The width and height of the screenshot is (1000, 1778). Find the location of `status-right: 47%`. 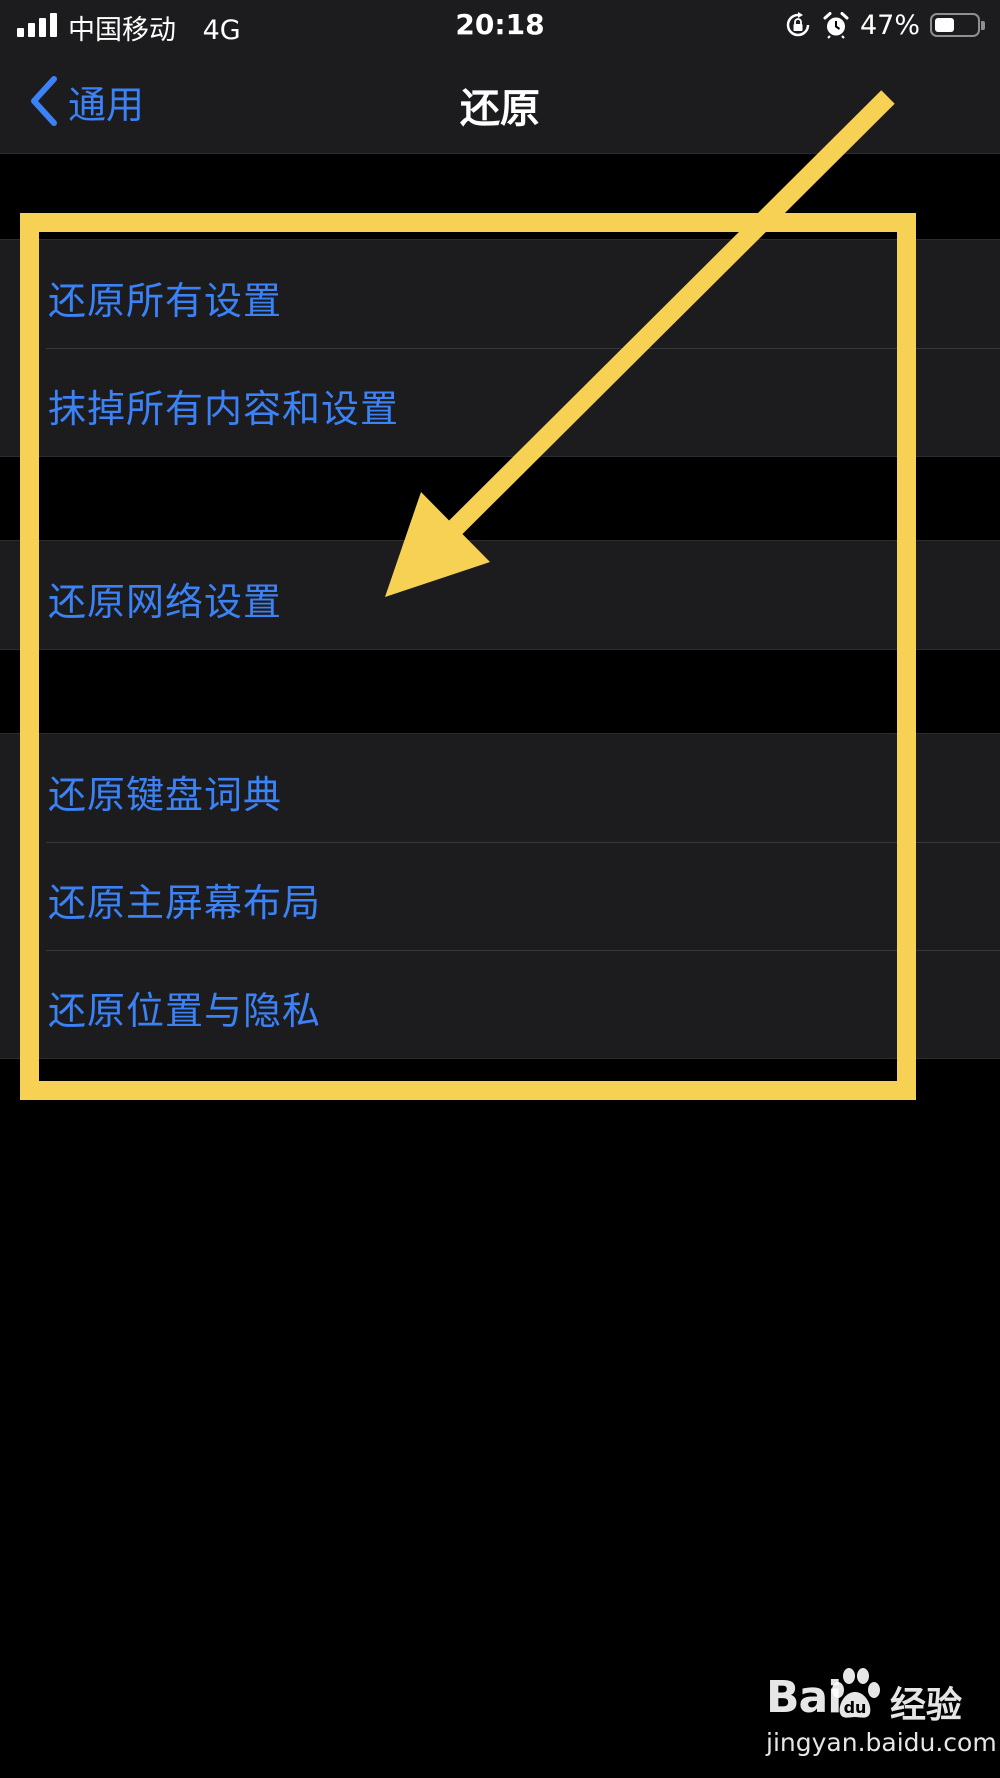

status-right: 47% is located at coordinates (884, 25).